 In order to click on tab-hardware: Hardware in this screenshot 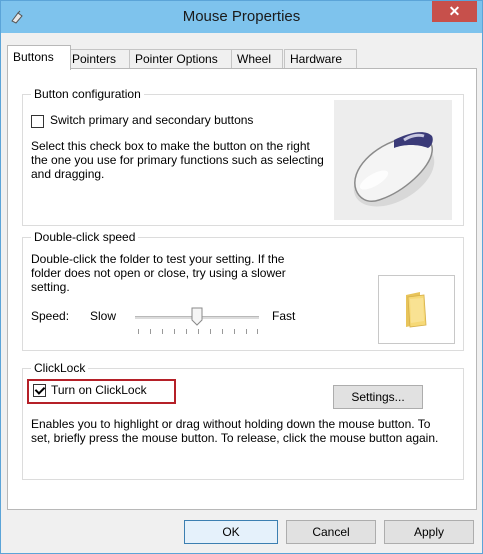, I will do `click(320, 59)`.